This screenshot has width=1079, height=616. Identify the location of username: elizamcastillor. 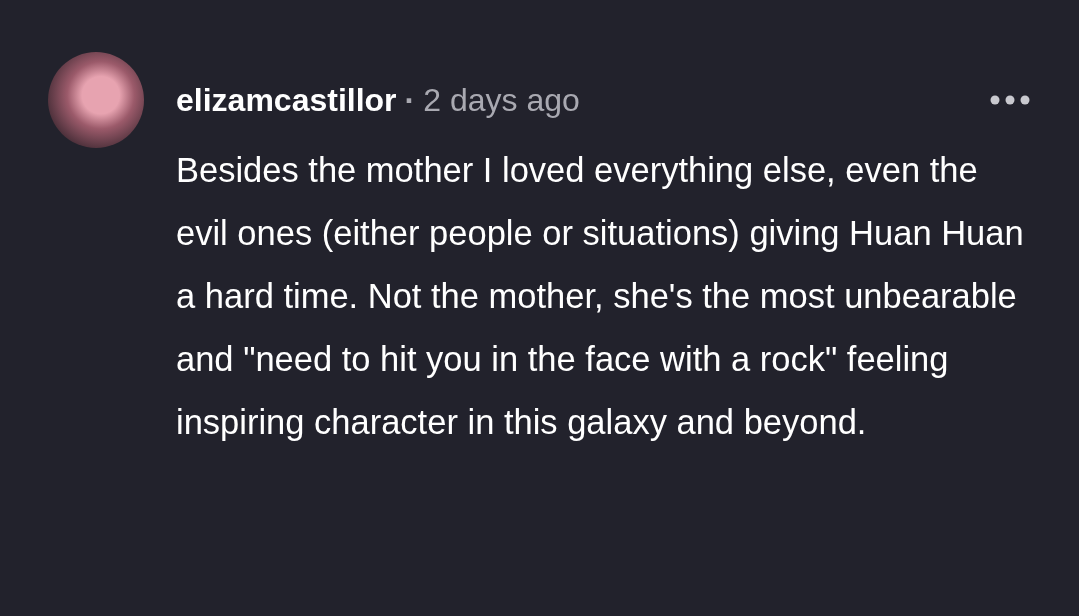
(286, 100).